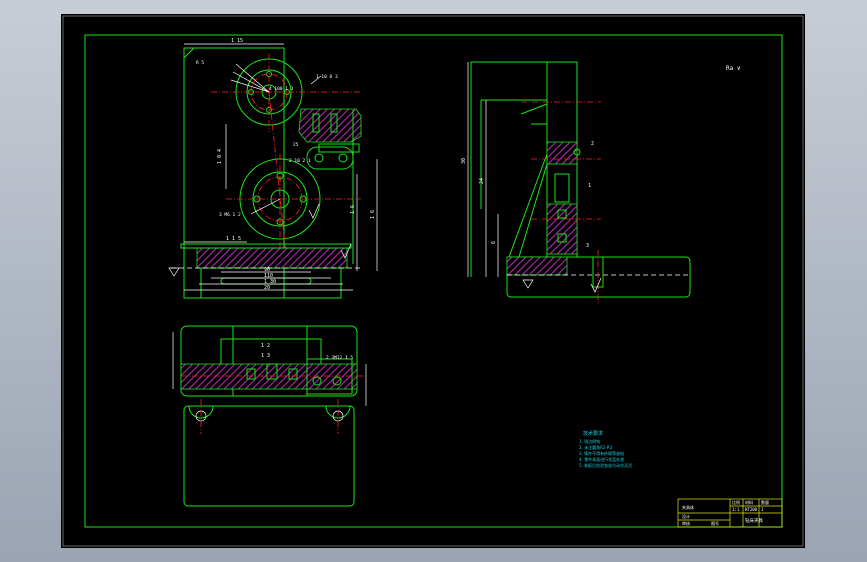  Describe the element at coordinates (715, 523) in the screenshot. I see `tb-drawing-no: 图号` at that location.